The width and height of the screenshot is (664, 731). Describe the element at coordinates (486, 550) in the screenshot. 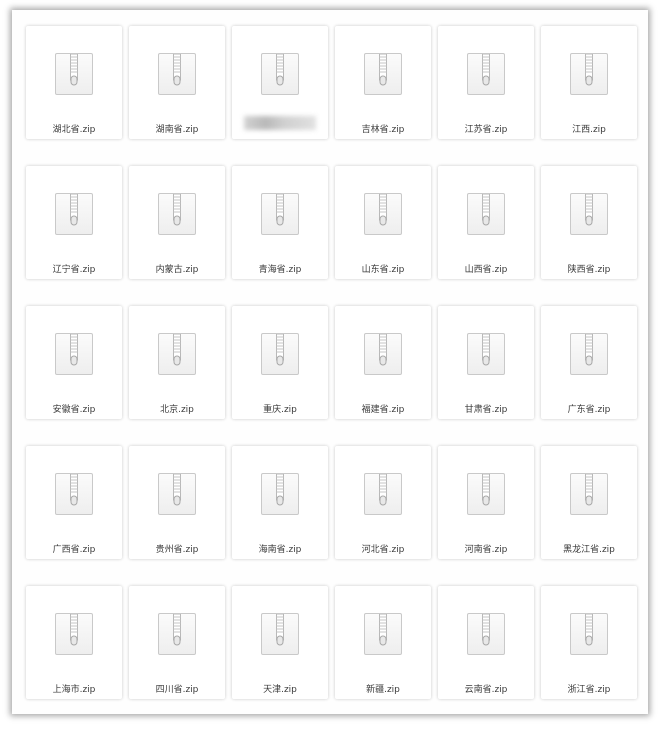

I see `file-name: 河南省.zip` at that location.